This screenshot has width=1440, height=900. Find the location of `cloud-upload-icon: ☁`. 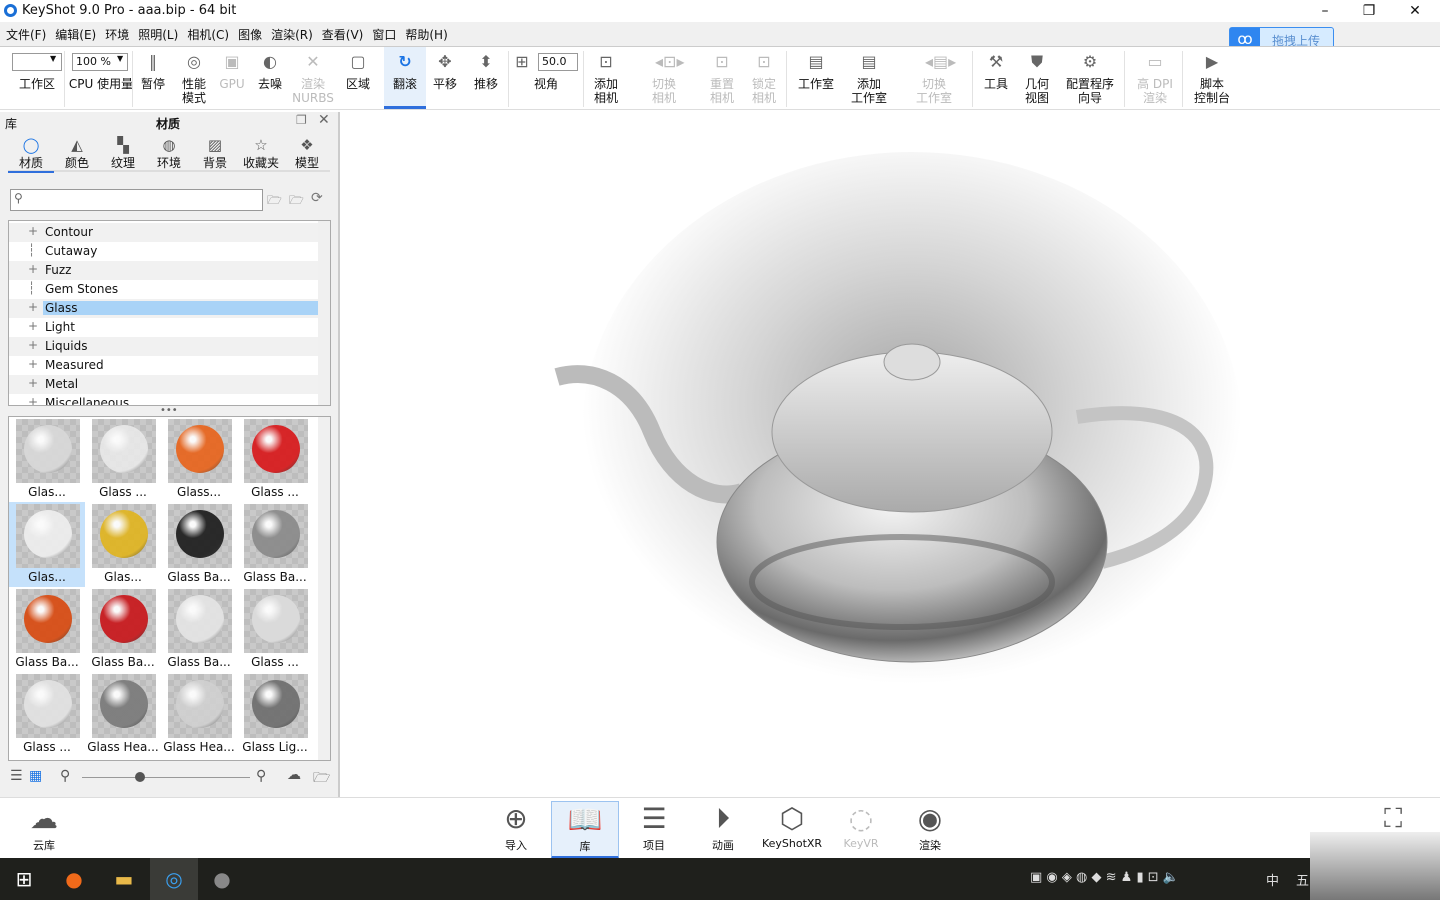

cloud-upload-icon: ☁ is located at coordinates (294, 775).